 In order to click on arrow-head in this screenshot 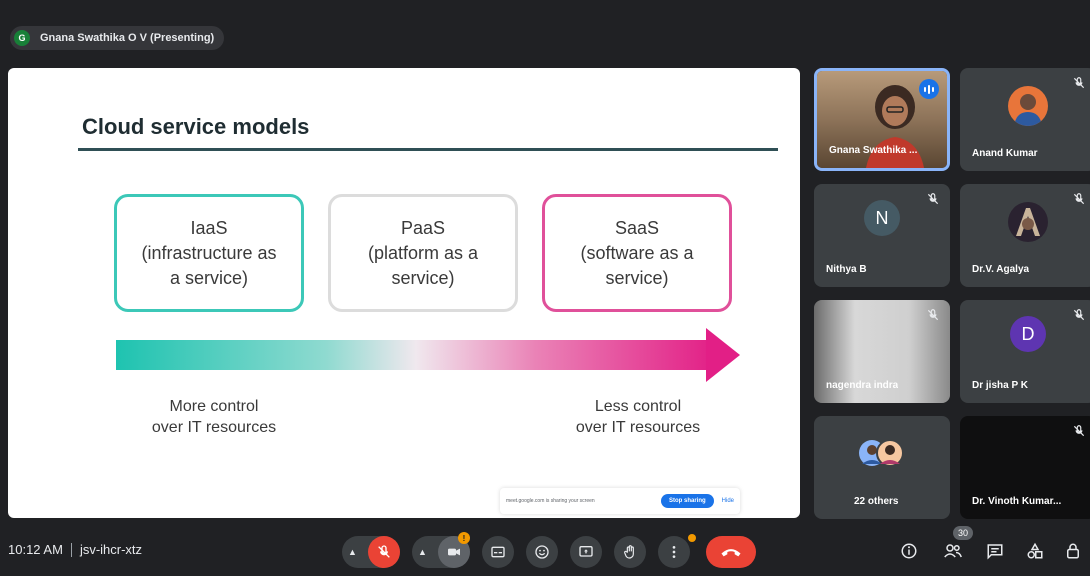, I will do `click(723, 355)`.